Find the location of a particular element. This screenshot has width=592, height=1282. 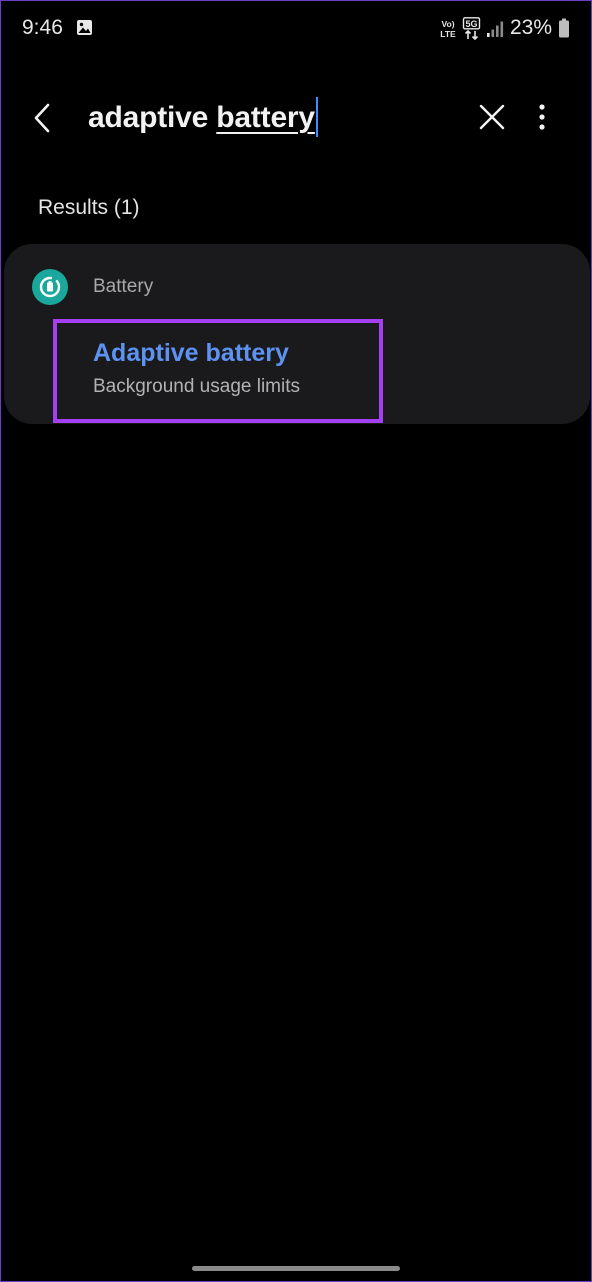

more-vertical-icon is located at coordinates (542, 117).